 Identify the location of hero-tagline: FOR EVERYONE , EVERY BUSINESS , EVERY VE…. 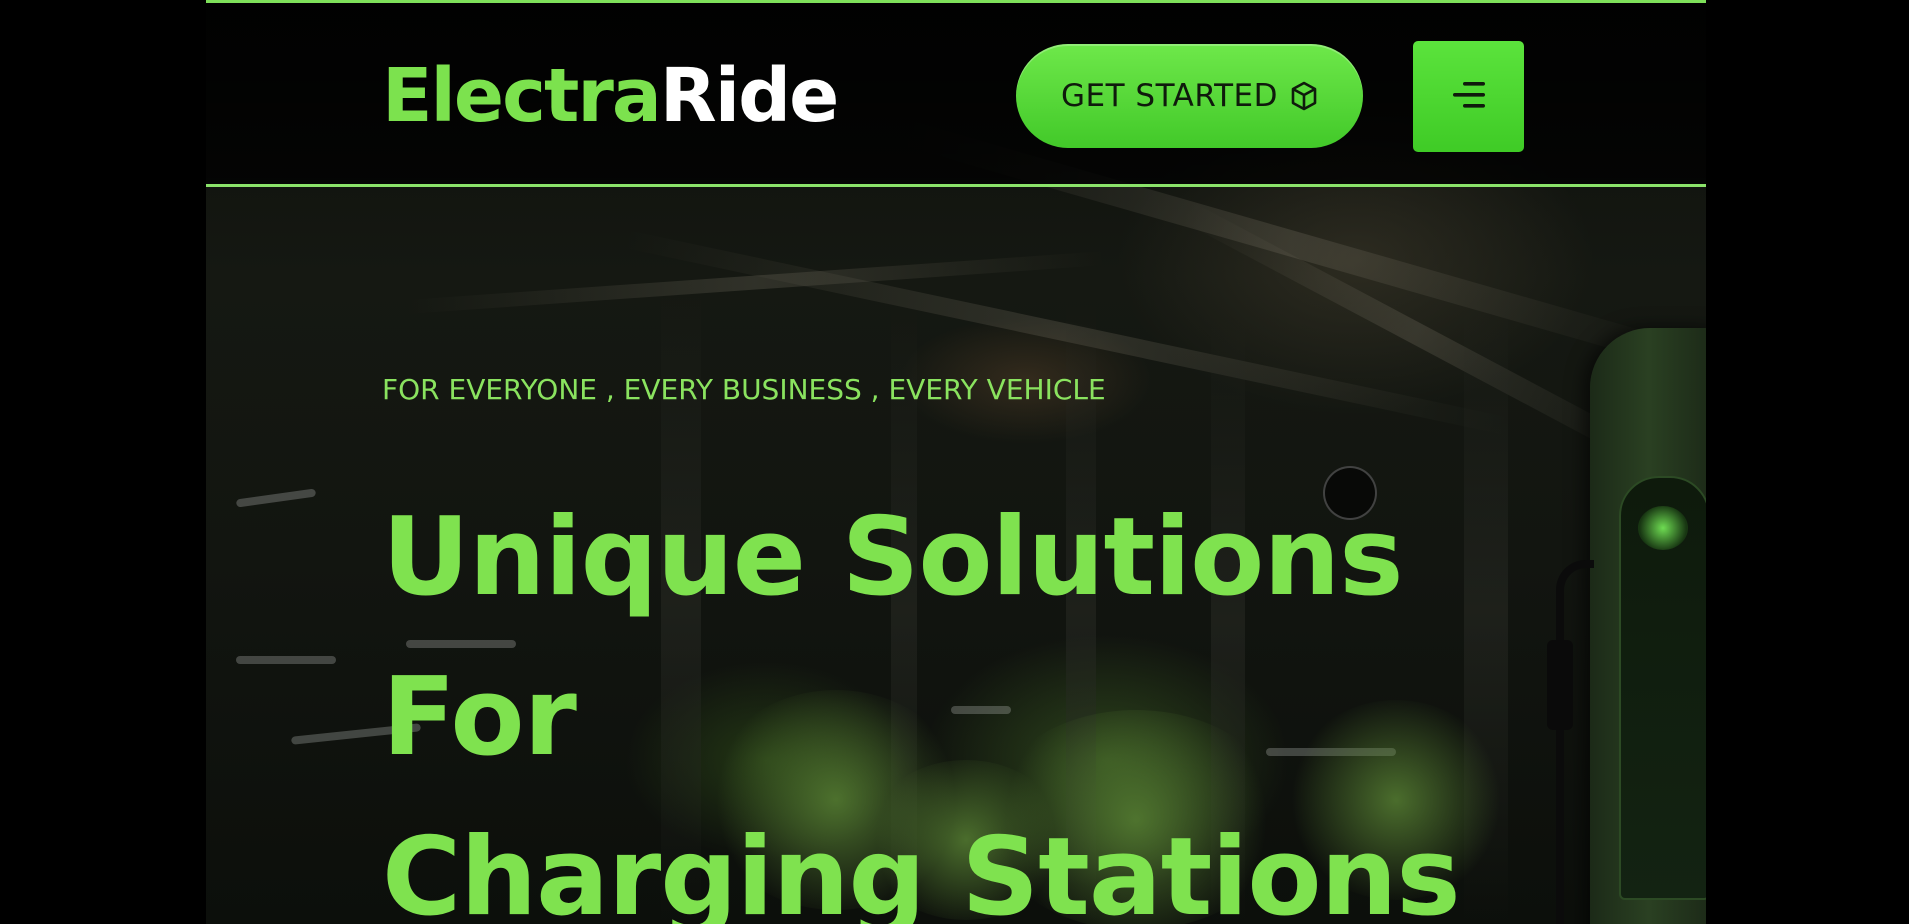
(744, 389).